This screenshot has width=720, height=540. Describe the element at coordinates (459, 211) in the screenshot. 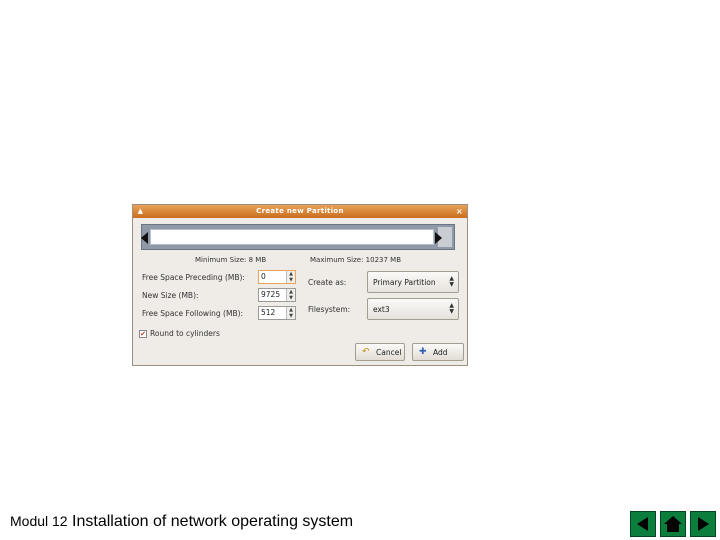

I see `close-icon: ×` at that location.